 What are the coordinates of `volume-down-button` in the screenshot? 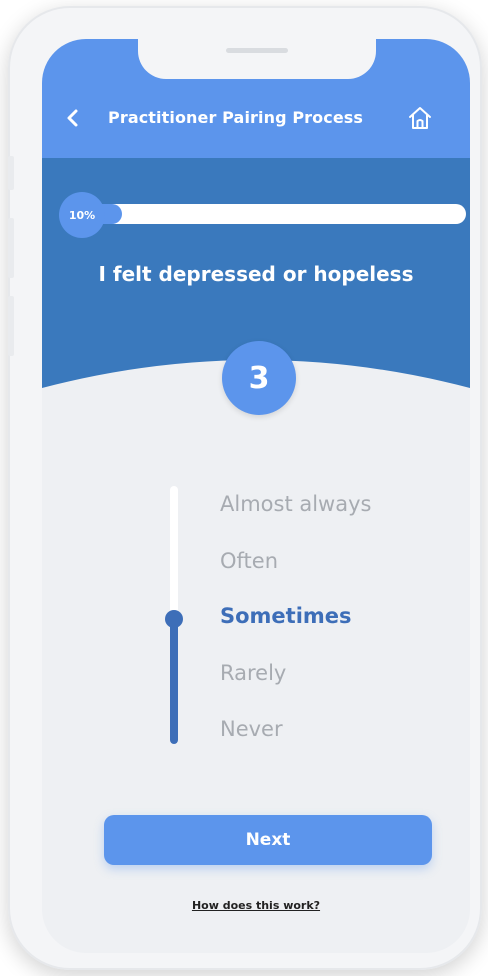 It's located at (11, 326).